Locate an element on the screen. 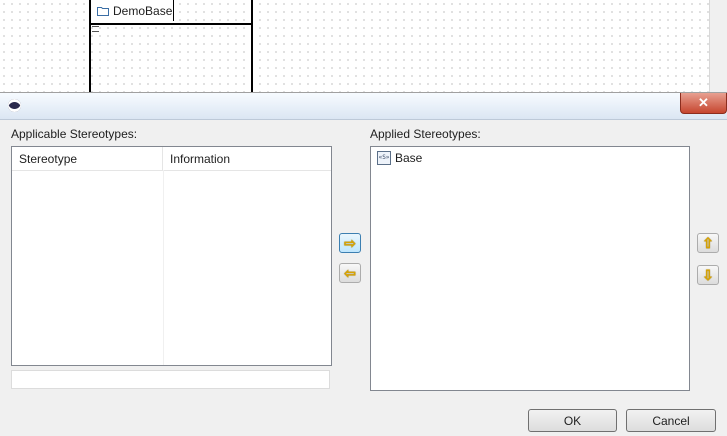 The height and width of the screenshot is (436, 727). arrow-down-icon: ⇩ is located at coordinates (708, 275).